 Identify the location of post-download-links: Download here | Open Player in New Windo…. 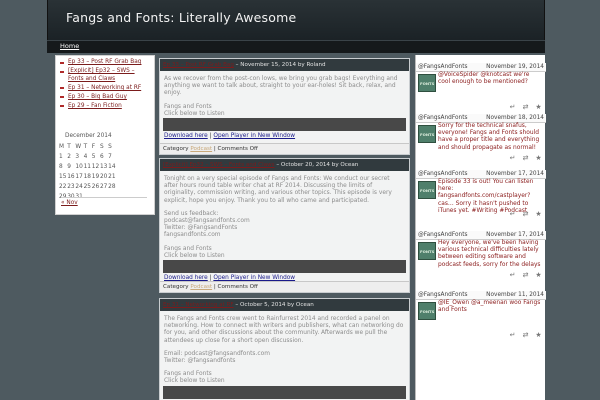
(284, 136).